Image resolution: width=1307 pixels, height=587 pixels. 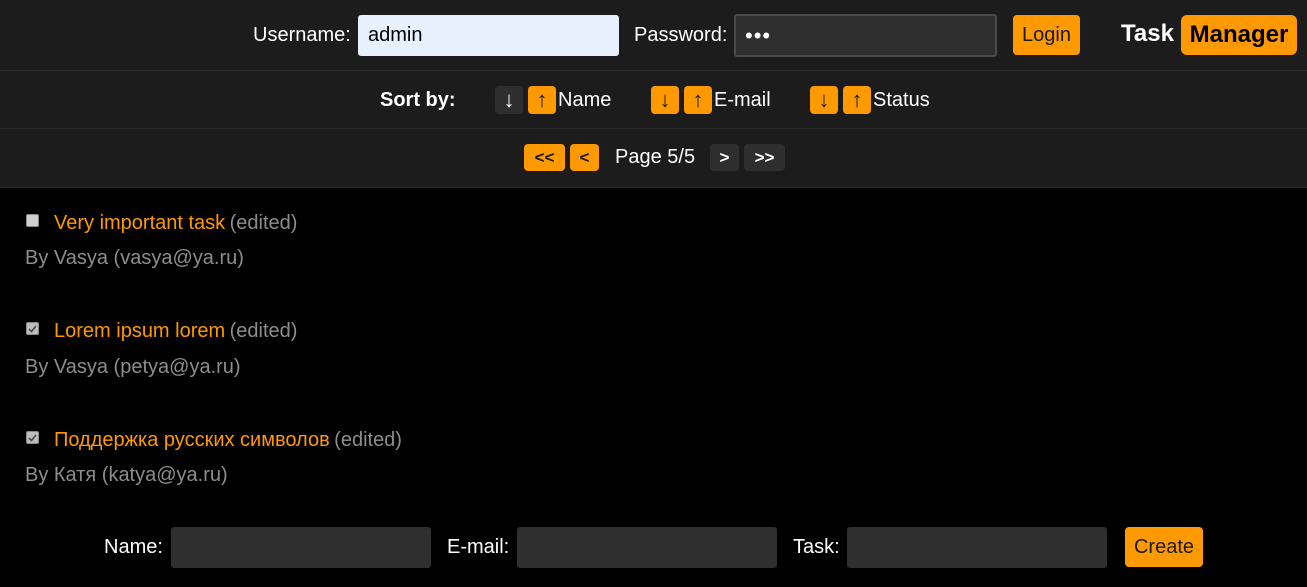 I want to click on password-input: •••, so click(x=865, y=35).